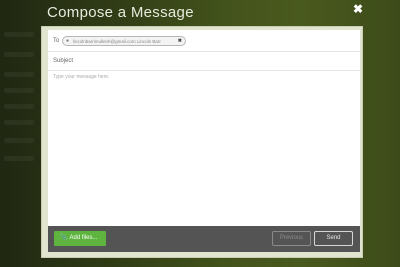 This screenshot has height=267, width=400. Describe the element at coordinates (204, 61) in the screenshot. I see `subject-field: Subject` at that location.